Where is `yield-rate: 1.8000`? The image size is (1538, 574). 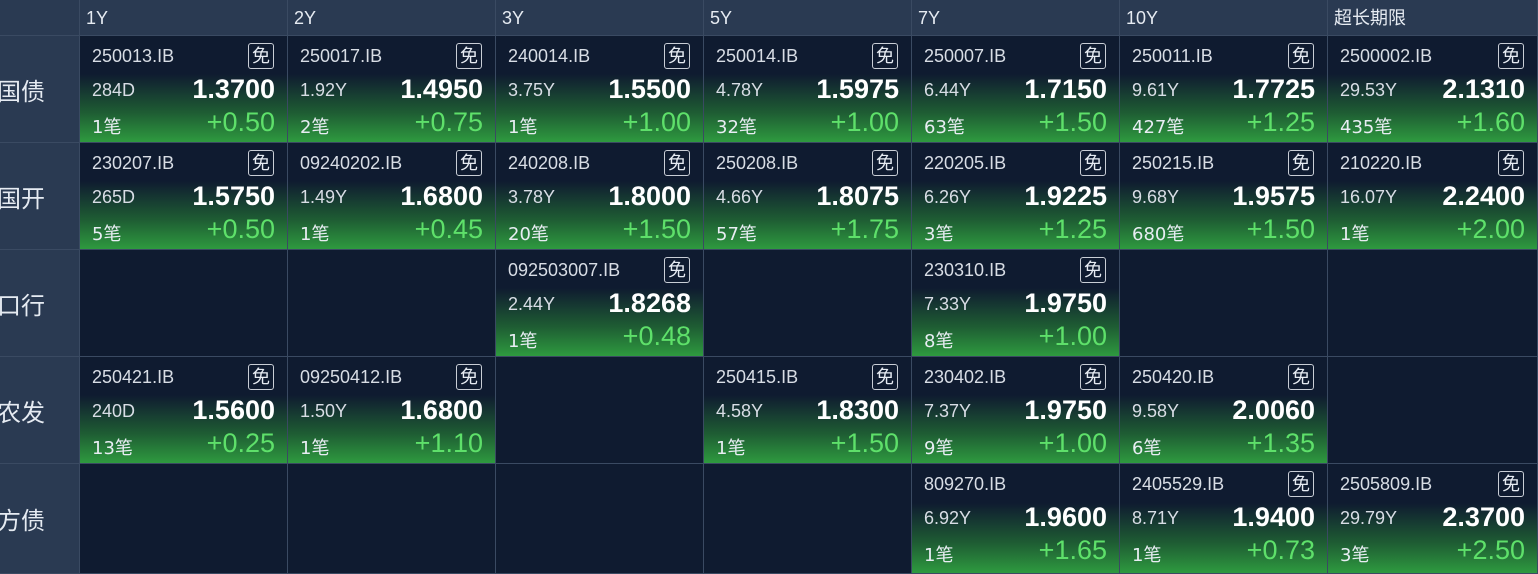
yield-rate: 1.8000 is located at coordinates (649, 196).